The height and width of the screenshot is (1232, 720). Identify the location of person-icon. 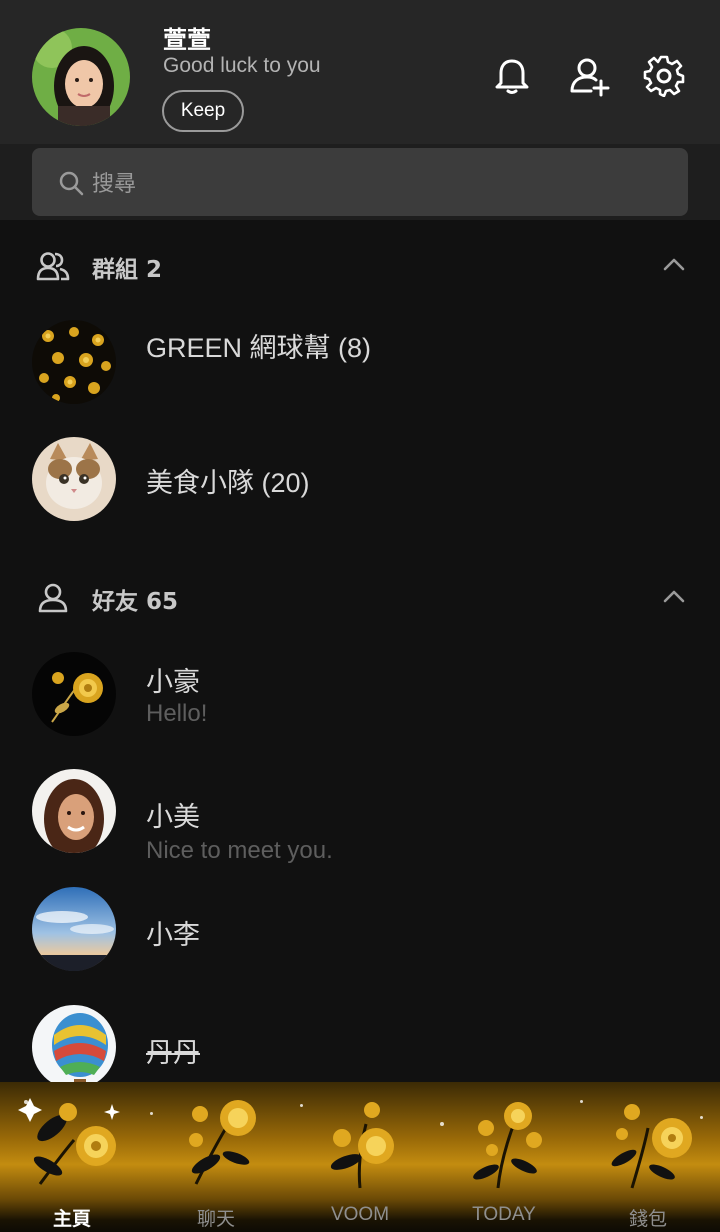
(53, 598).